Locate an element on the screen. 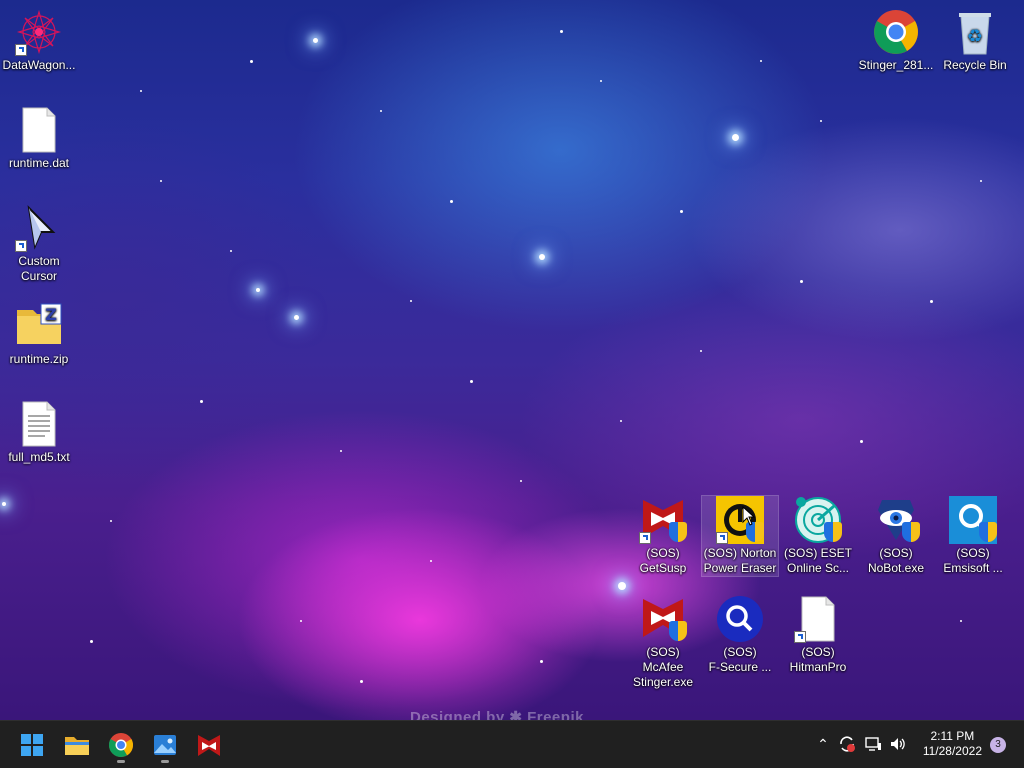 The height and width of the screenshot is (768, 1024). desktop-icon-full-md5: full_md5.txt is located at coordinates (39, 432).